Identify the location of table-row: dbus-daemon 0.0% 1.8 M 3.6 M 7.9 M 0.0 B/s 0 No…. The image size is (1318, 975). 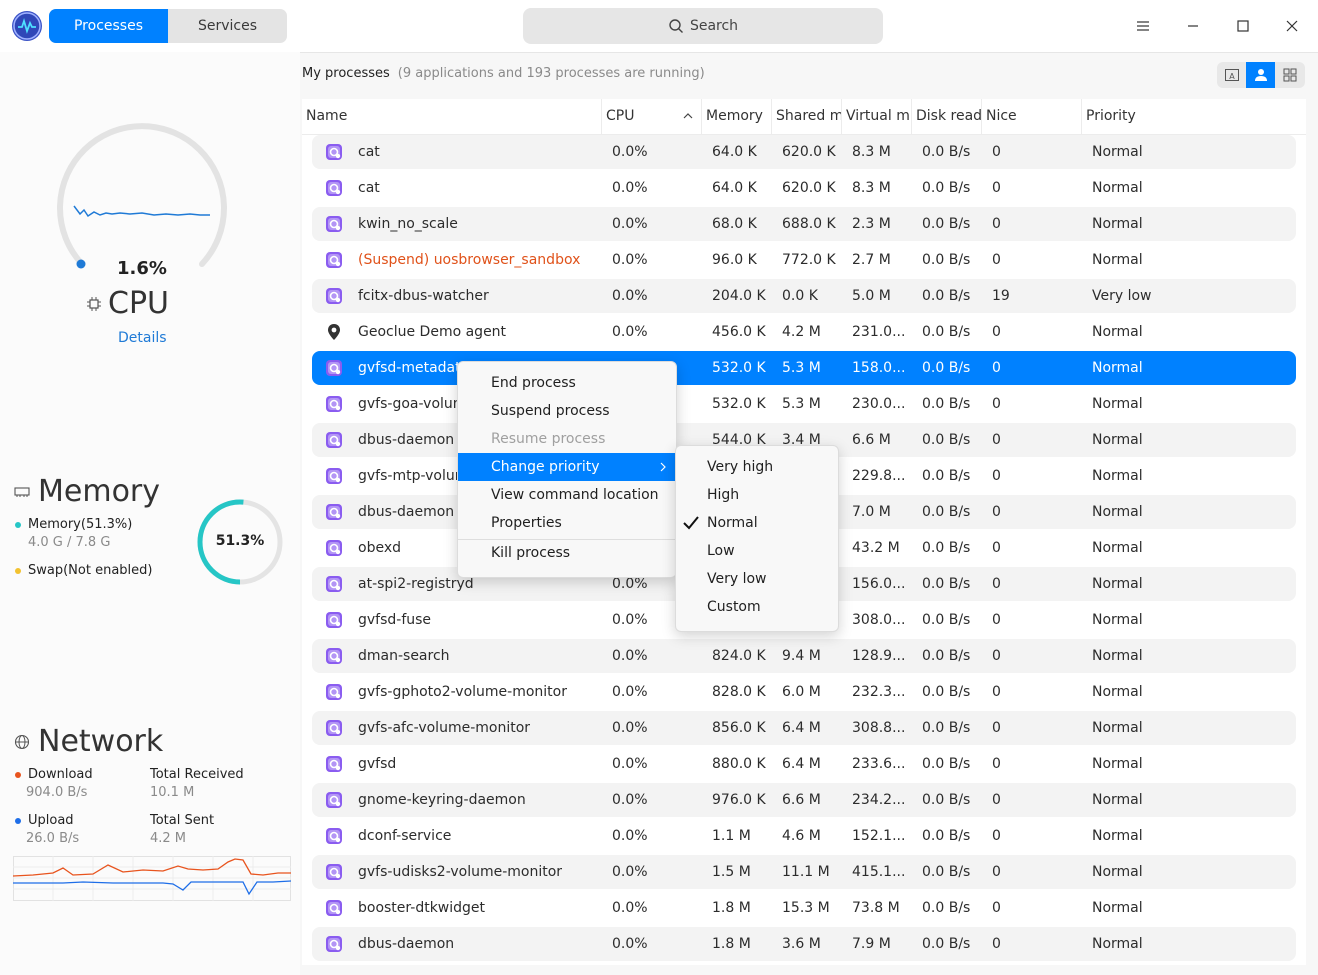
(804, 944).